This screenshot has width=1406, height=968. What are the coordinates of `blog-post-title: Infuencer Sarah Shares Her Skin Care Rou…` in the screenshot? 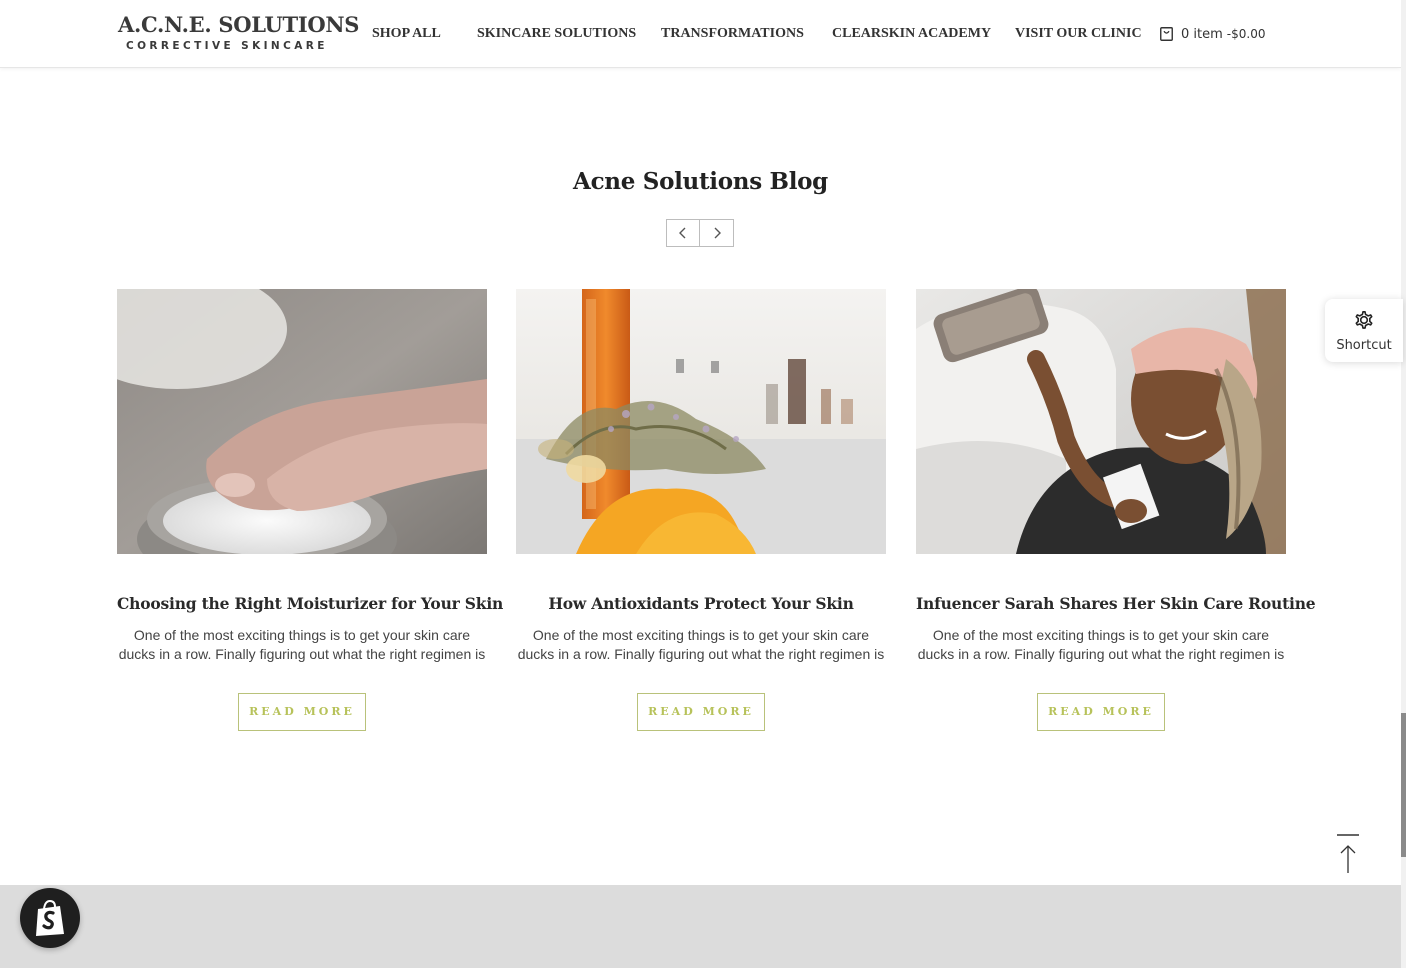 It's located at (1116, 603).